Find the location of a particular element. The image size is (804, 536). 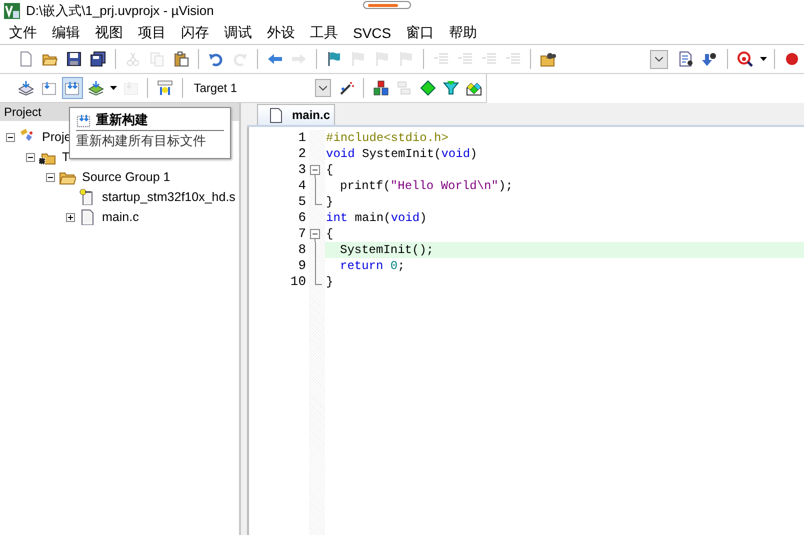

line-number: 9 is located at coordinates (302, 266).